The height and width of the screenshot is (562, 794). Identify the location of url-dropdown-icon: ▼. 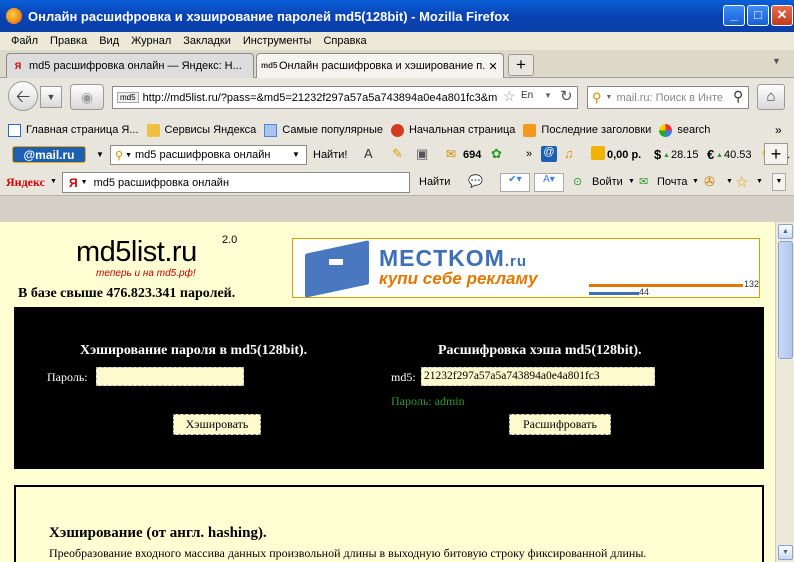
(548, 95).